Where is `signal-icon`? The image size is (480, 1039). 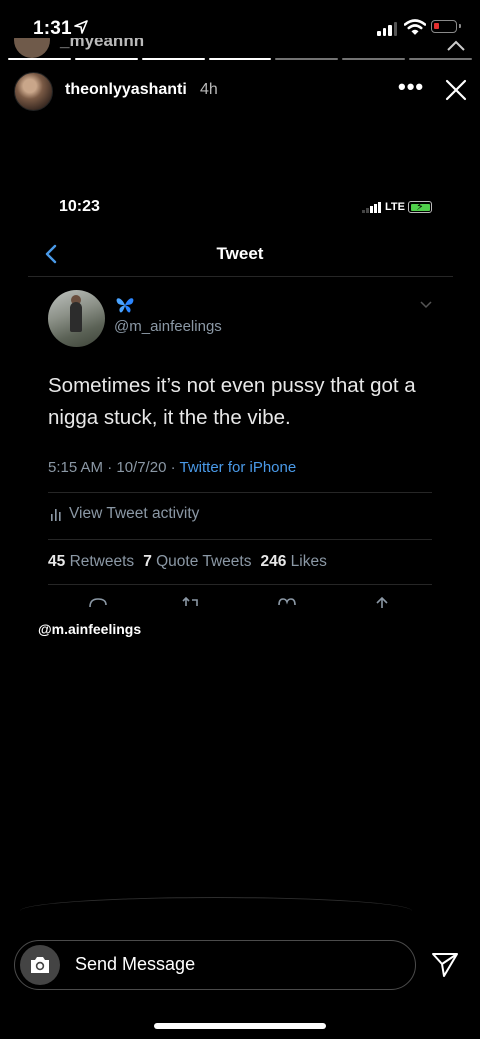
signal-icon is located at coordinates (387, 29).